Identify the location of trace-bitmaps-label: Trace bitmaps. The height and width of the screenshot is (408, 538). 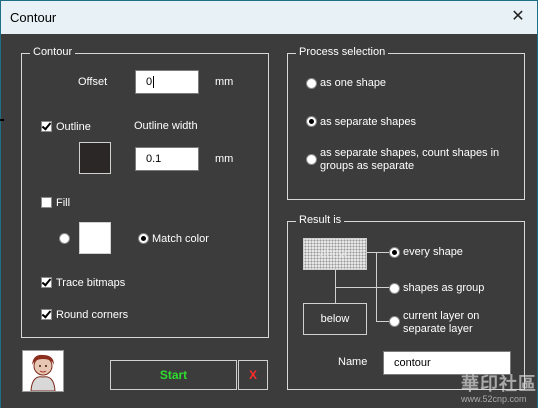
(91, 283).